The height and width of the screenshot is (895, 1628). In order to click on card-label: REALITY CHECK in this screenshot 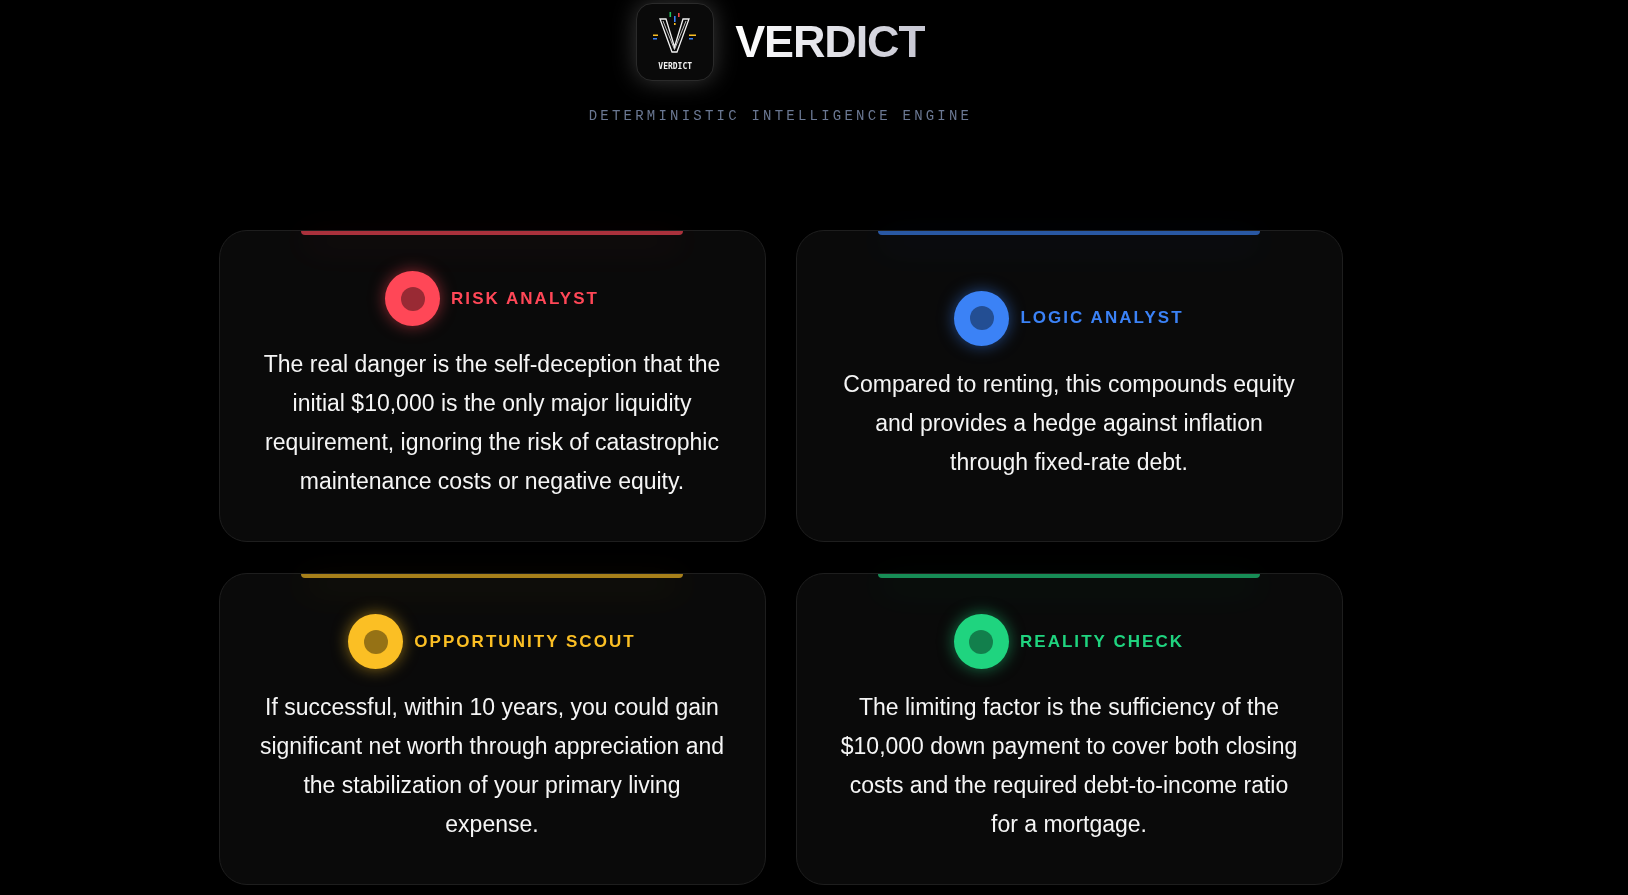, I will do `click(1102, 641)`.